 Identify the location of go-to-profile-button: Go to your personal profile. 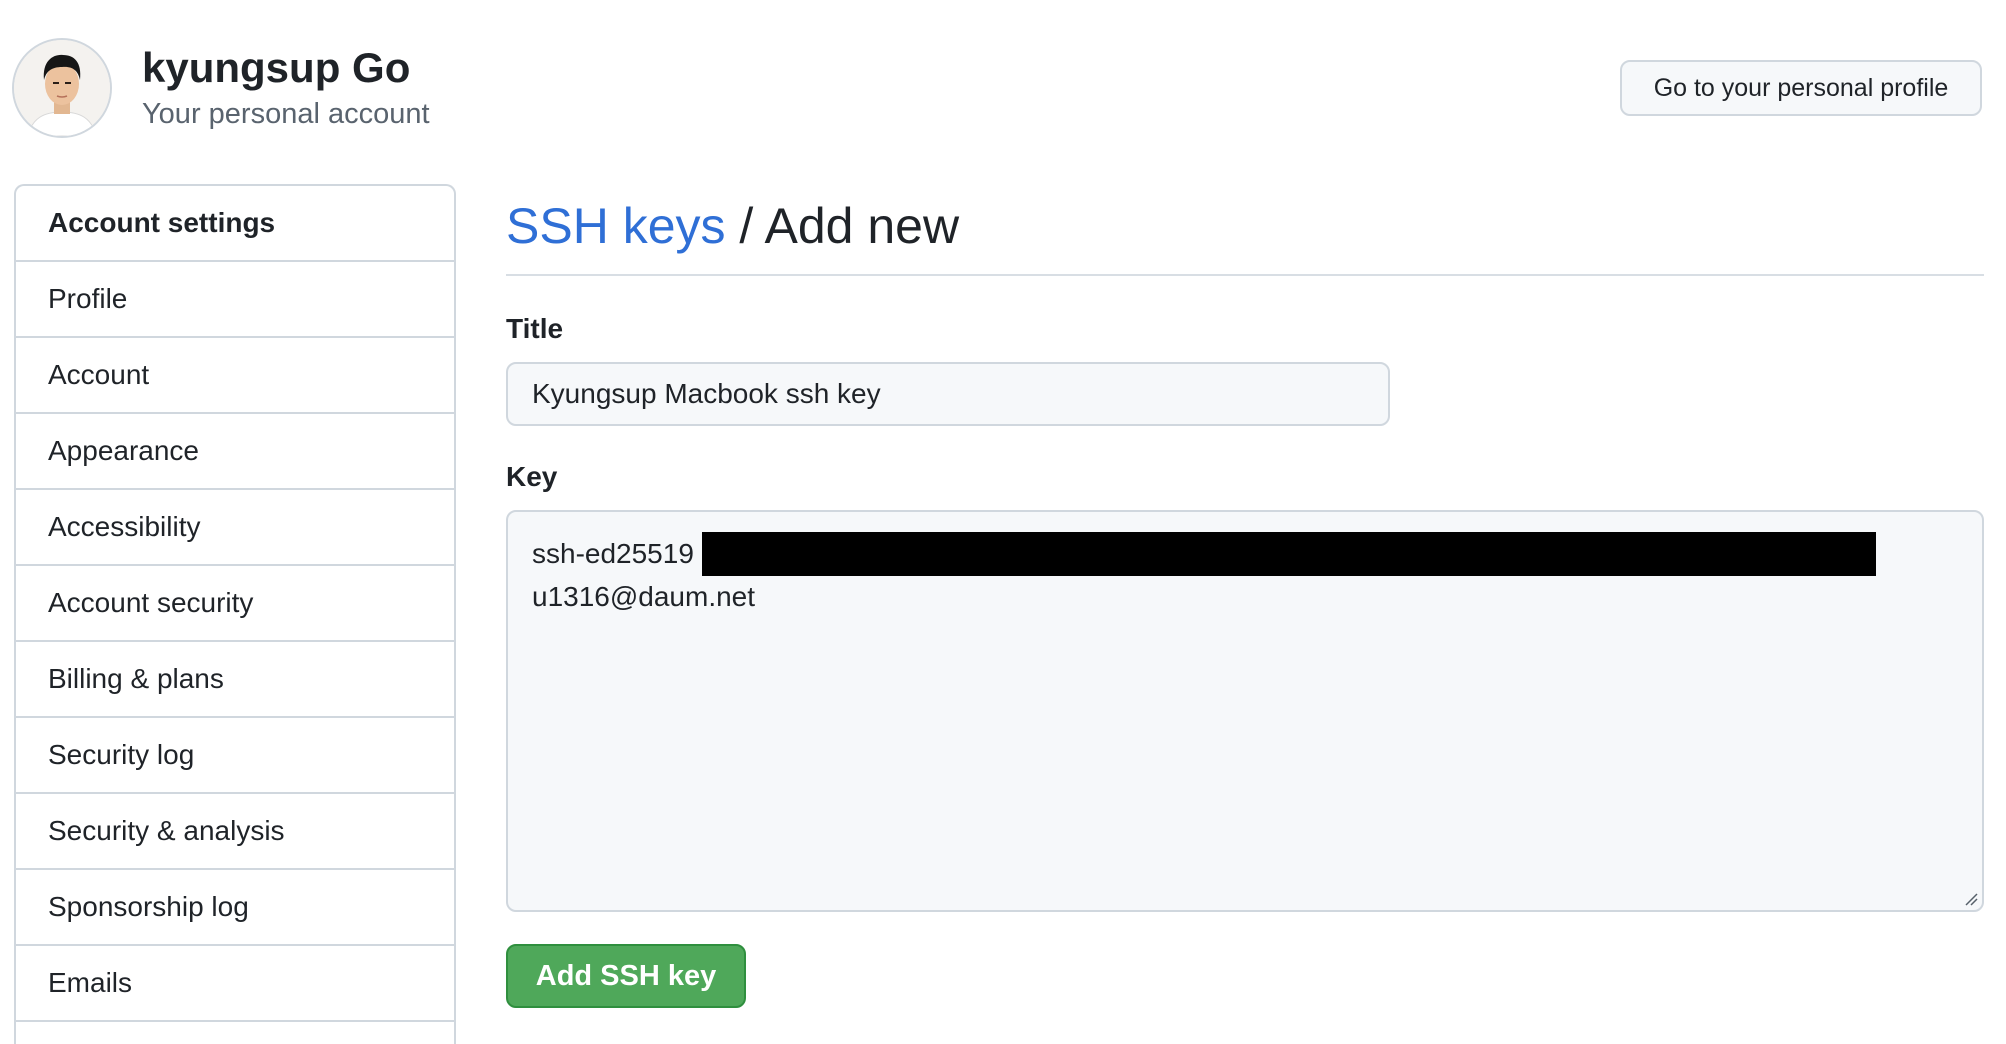
(1801, 88).